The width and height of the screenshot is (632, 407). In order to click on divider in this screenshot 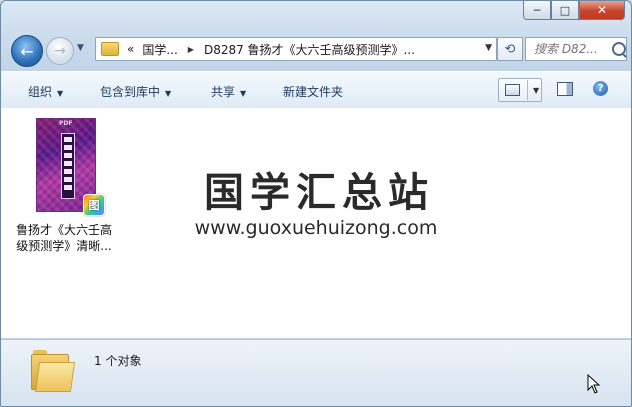, I will do `click(527, 90)`.